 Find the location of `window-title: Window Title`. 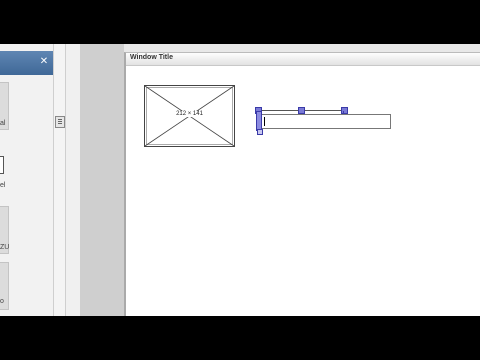

window-title: Window Title is located at coordinates (151, 57).